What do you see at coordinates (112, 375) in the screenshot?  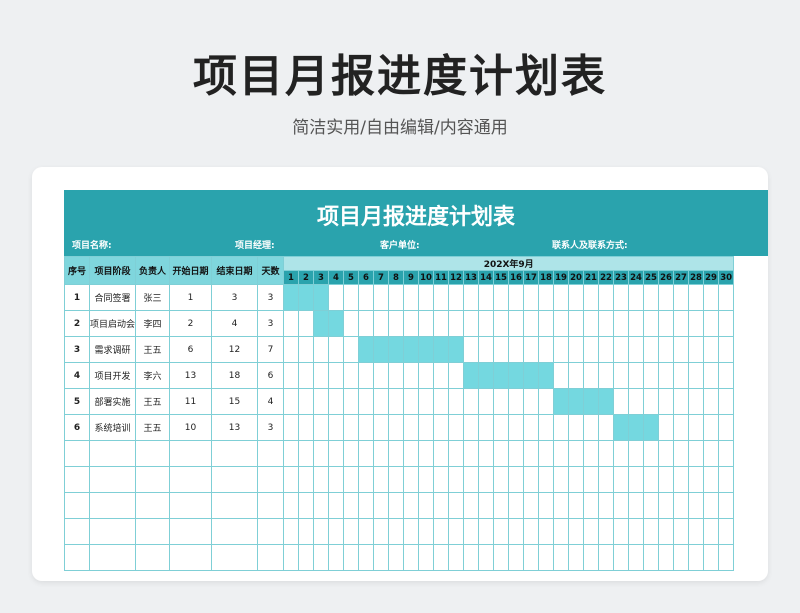 I see `cell-stage: 项目开发` at bounding box center [112, 375].